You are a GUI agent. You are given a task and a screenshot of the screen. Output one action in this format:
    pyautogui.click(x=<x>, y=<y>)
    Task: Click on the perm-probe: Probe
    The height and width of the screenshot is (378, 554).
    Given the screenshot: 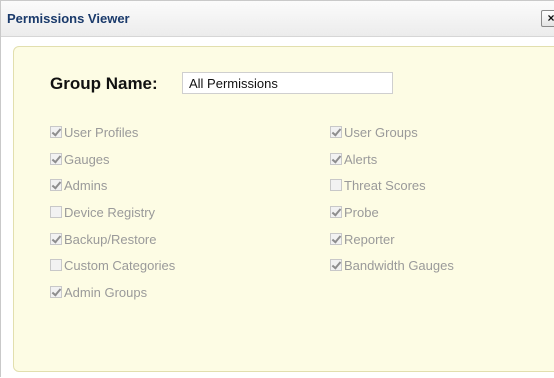 What is the action you would take?
    pyautogui.click(x=354, y=212)
    